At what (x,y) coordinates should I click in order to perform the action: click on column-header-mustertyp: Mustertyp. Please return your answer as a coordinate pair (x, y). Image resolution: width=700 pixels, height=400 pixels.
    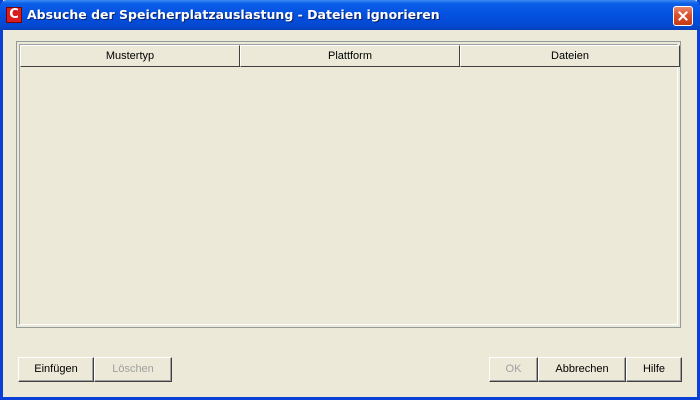
    Looking at the image, I should click on (130, 56).